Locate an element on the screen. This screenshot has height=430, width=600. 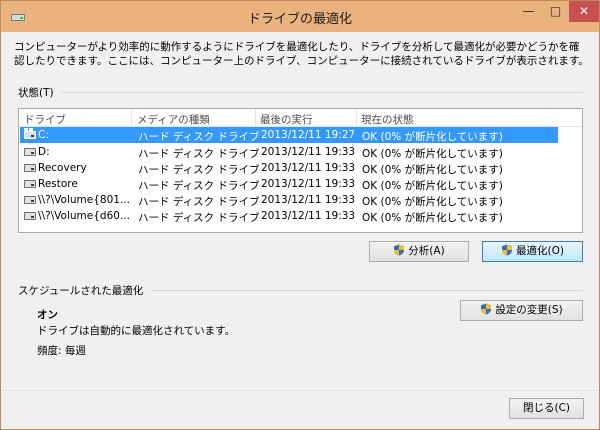
schedule-divider is located at coordinates (367, 290).